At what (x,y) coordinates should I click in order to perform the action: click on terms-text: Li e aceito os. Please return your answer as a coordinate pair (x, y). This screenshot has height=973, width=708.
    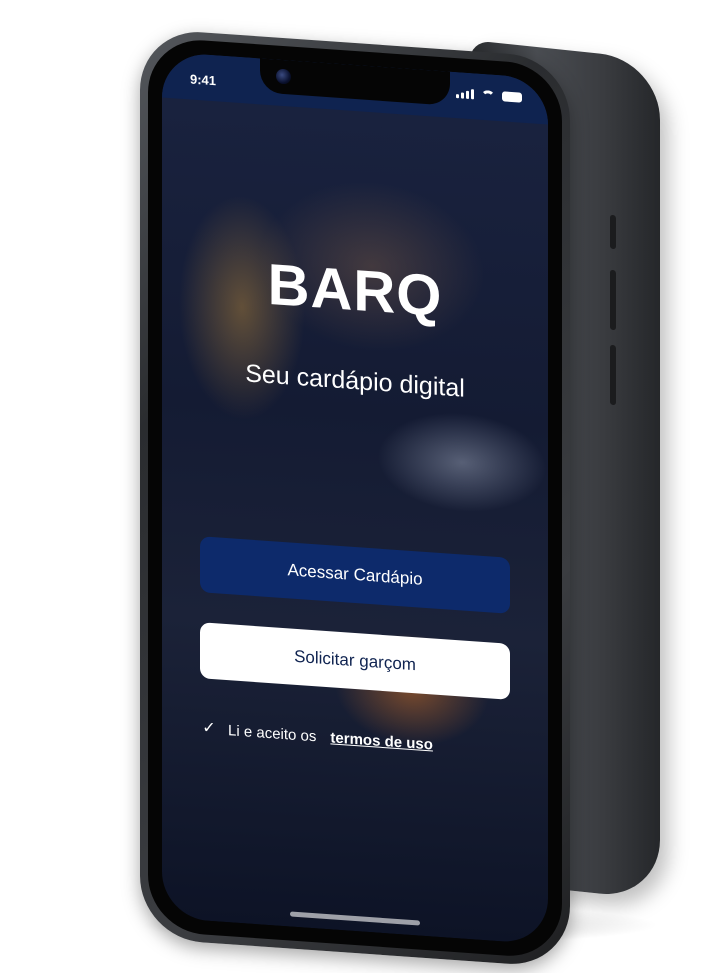
    Looking at the image, I should click on (272, 733).